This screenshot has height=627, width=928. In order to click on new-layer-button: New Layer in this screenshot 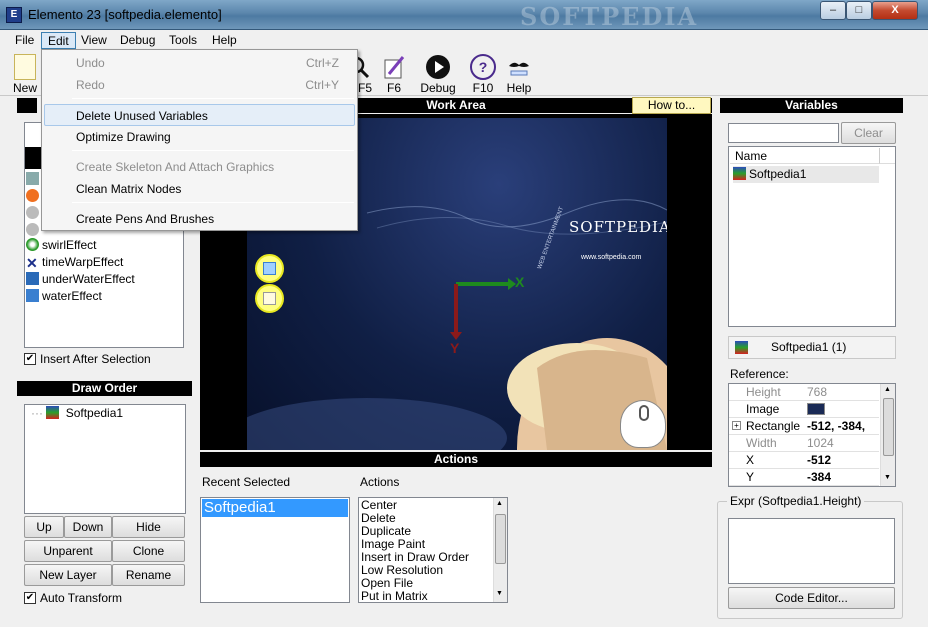, I will do `click(68, 575)`.